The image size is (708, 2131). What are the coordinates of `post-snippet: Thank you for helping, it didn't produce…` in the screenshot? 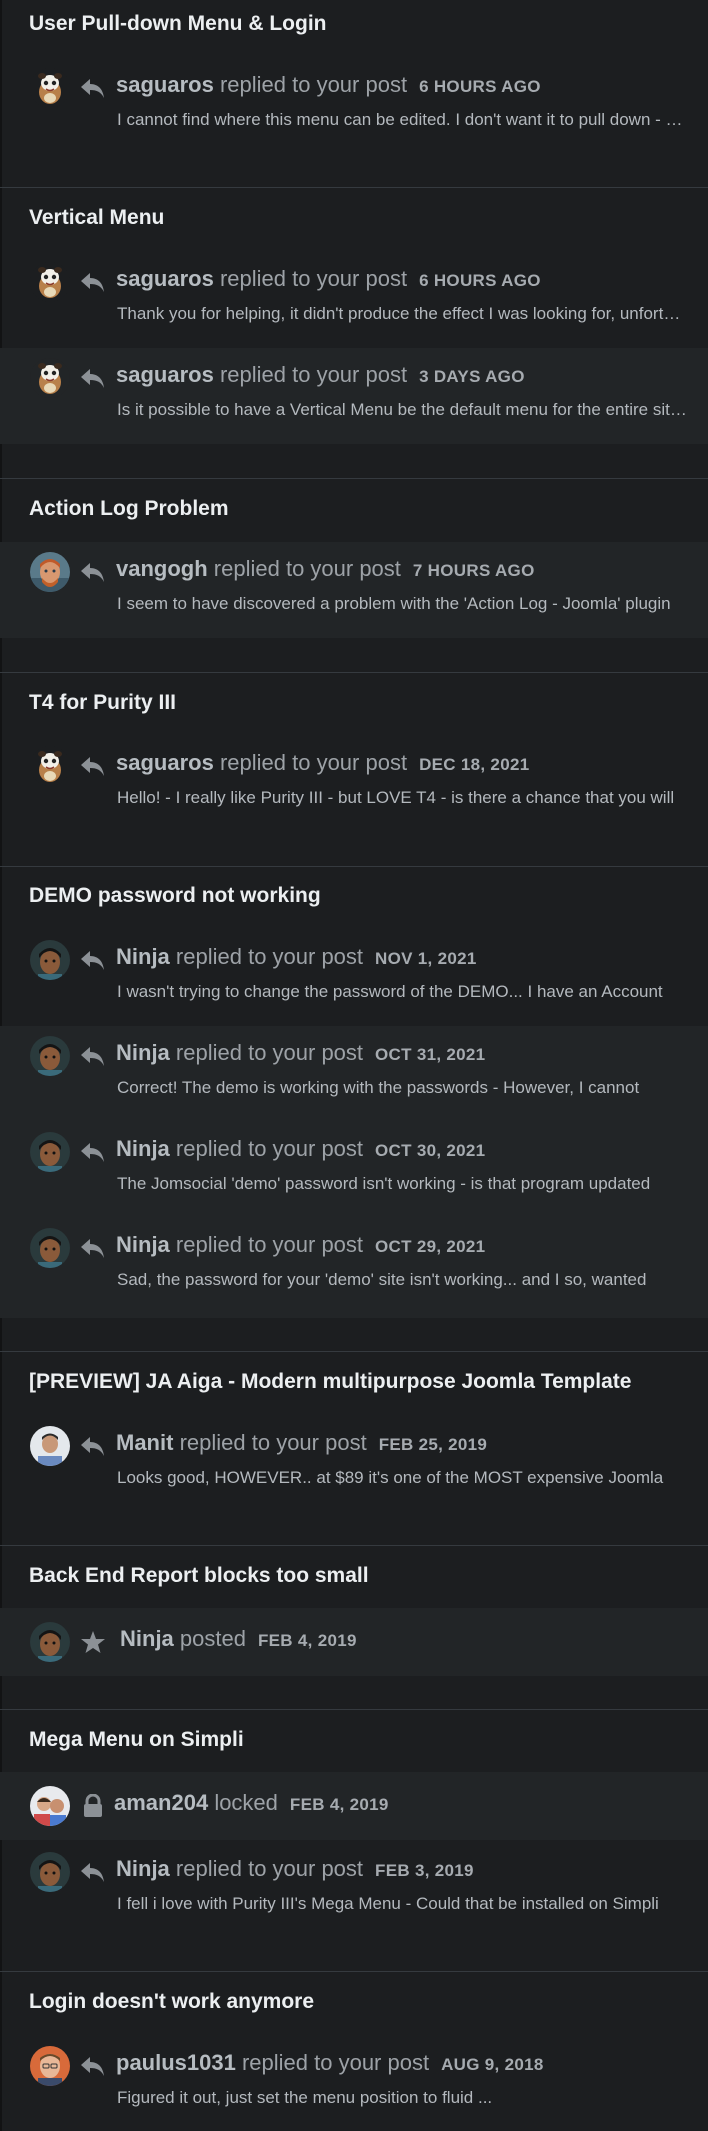 It's located at (402, 314).